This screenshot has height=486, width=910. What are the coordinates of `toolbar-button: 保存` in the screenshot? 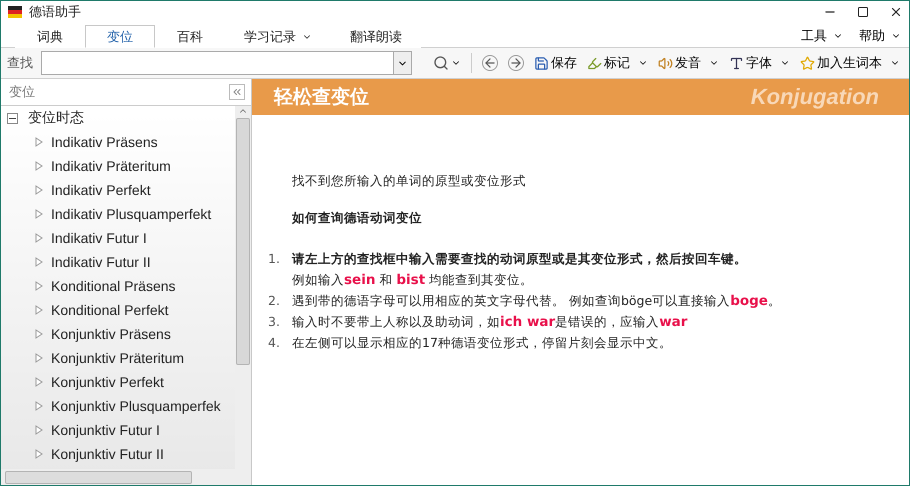 It's located at (555, 63).